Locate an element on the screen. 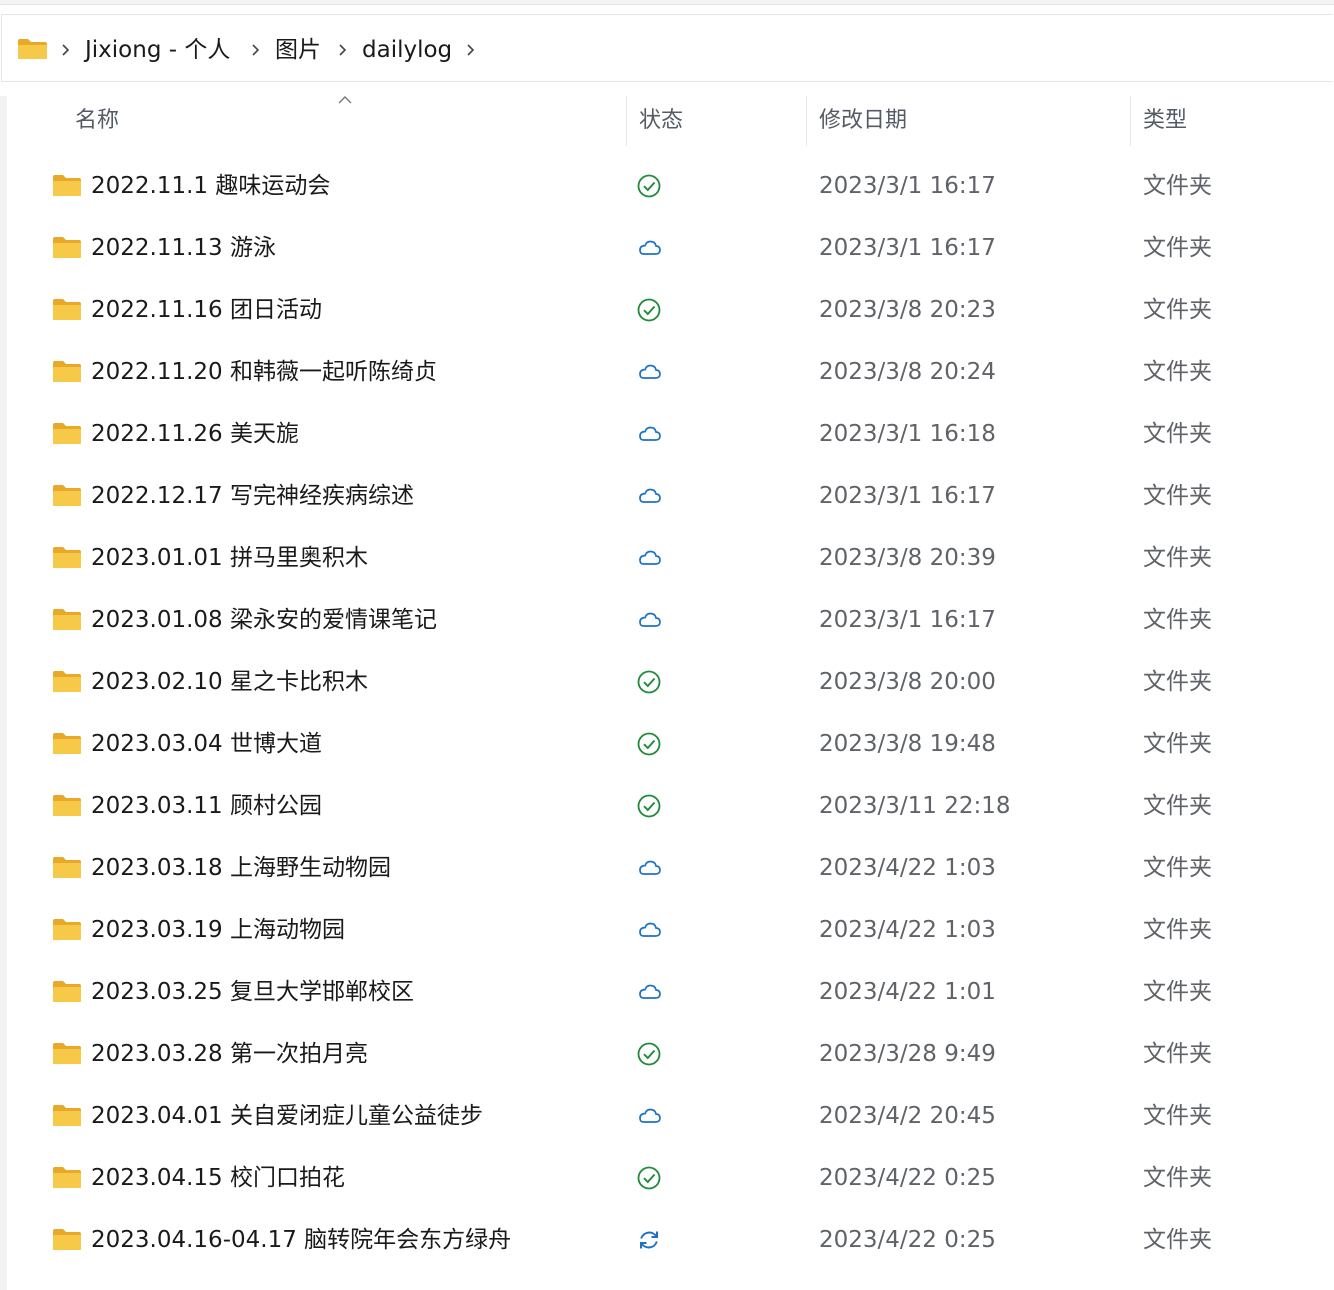 This screenshot has height=1290, width=1334. column-header-status: 状态 is located at coordinates (661, 121).